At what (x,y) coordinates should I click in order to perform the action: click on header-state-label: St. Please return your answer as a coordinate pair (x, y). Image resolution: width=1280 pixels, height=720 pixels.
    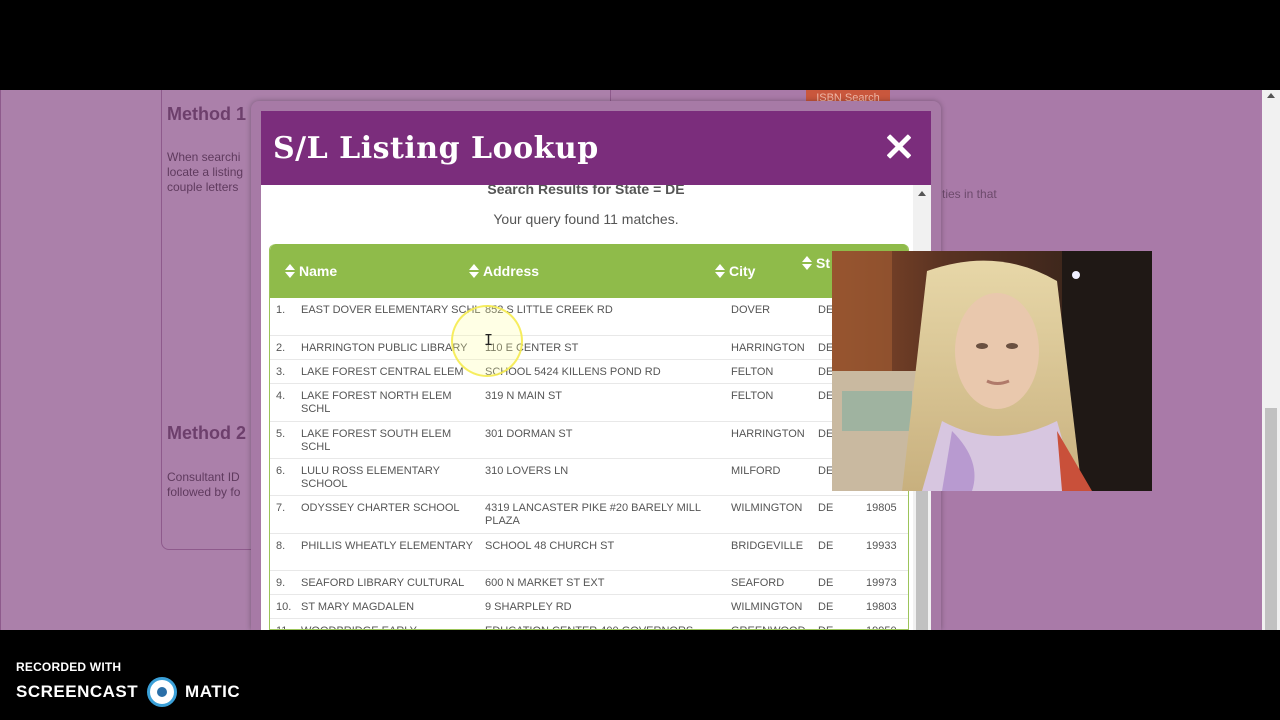
    Looking at the image, I should click on (823, 263).